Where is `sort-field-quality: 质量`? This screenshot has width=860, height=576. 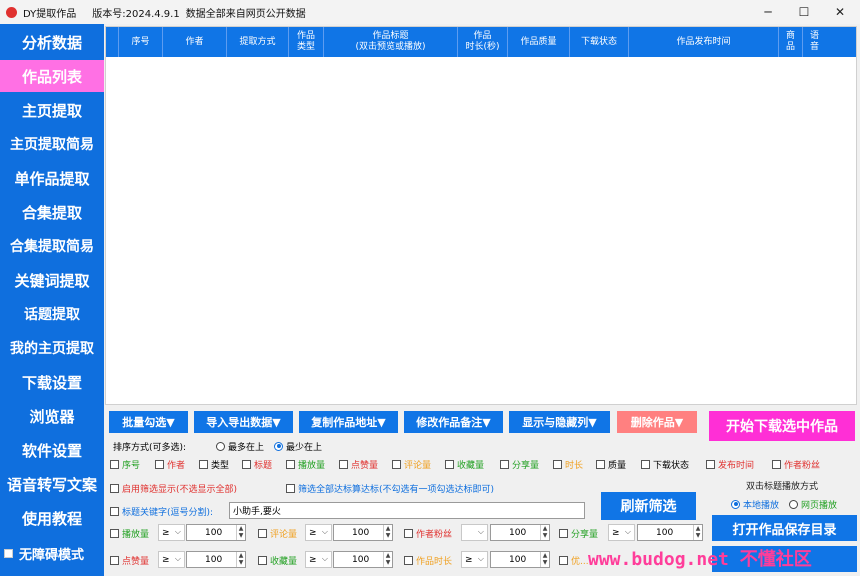 sort-field-quality: 质量 is located at coordinates (611, 464).